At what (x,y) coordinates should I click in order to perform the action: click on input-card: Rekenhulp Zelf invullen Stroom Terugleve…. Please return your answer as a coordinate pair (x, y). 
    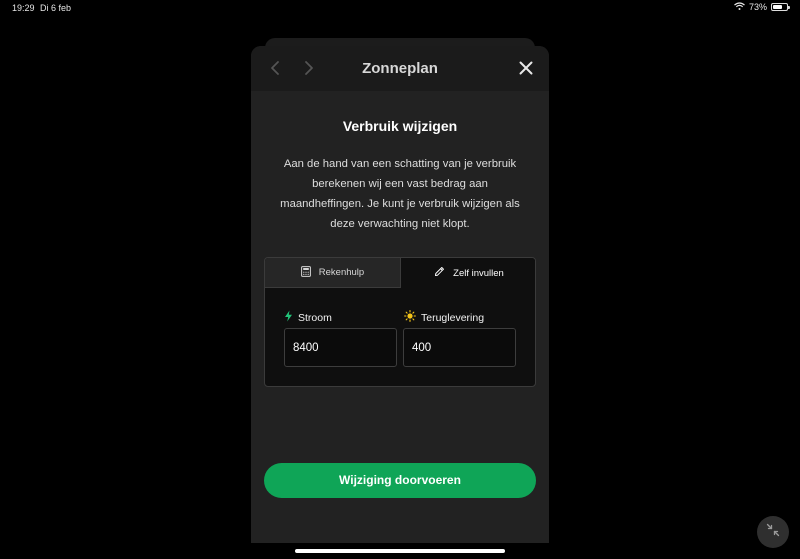
    Looking at the image, I should click on (400, 322).